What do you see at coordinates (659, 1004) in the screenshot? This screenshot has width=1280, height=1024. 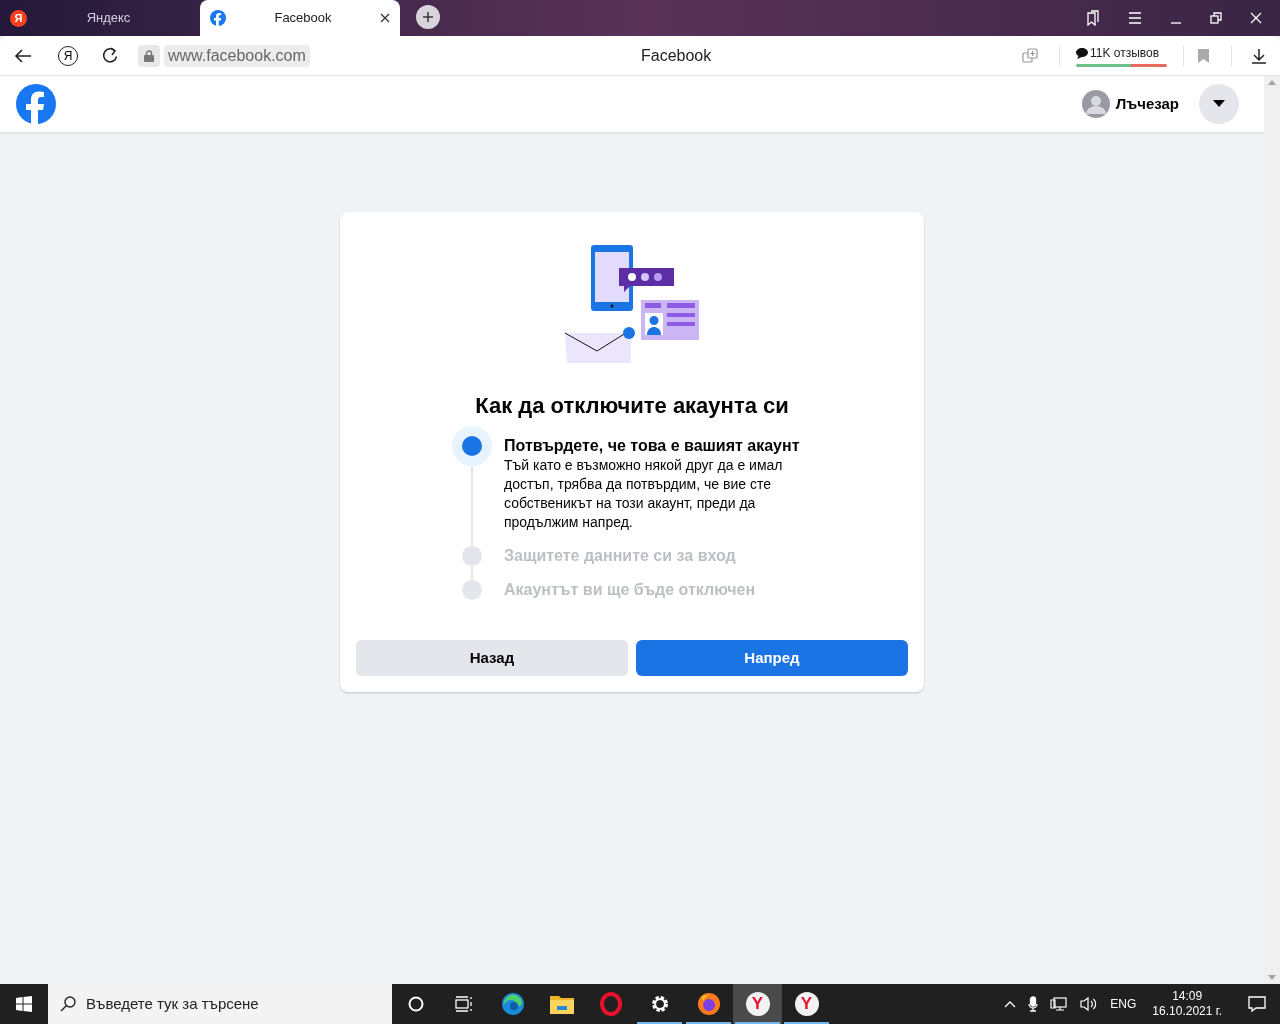 I see `gear-icon` at bounding box center [659, 1004].